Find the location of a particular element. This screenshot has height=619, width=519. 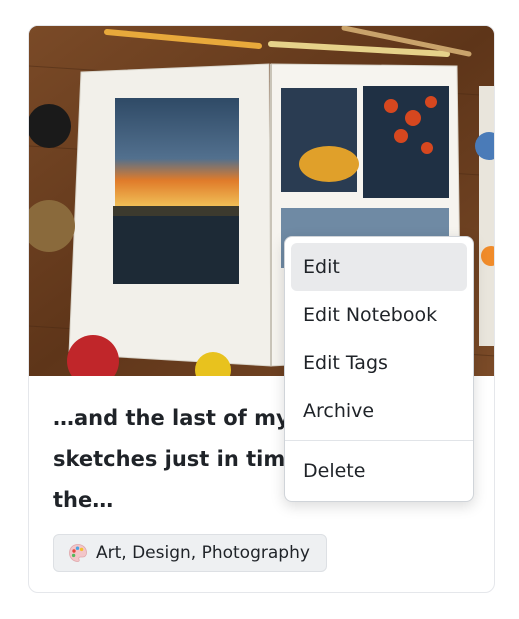

notebook-tag: Art, Design, Photography is located at coordinates (190, 553).